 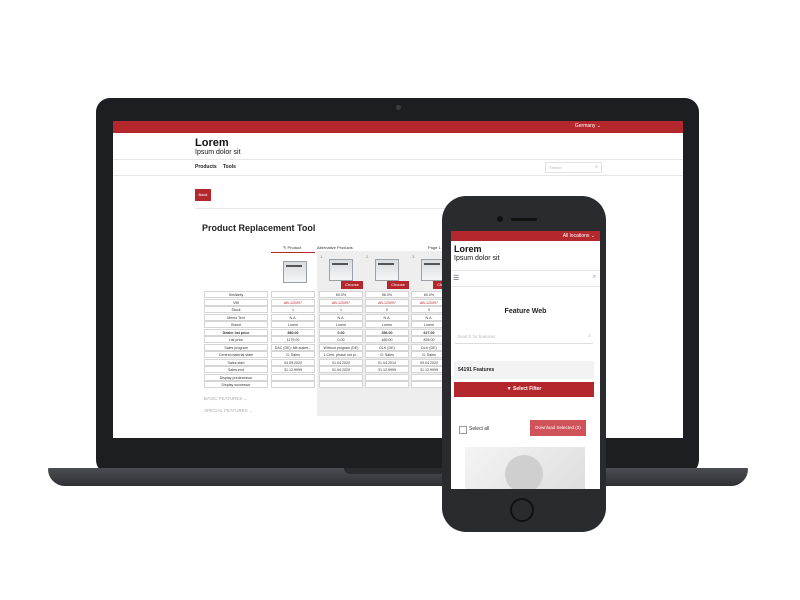 I want to click on phone-home-button, so click(x=522, y=510).